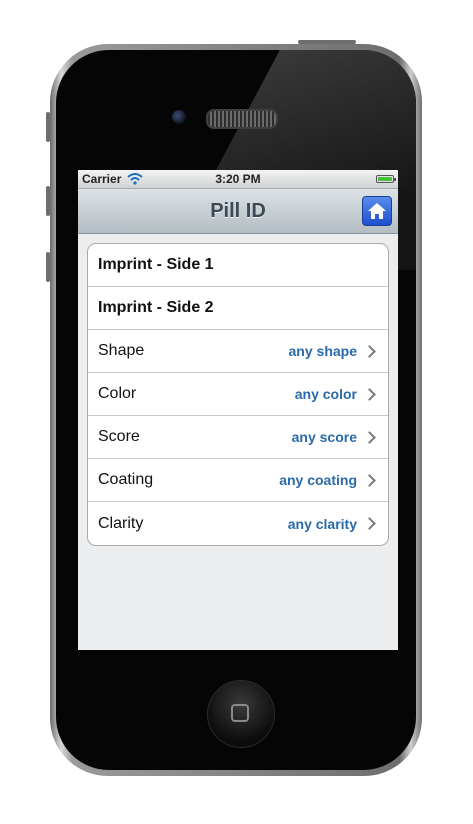  Describe the element at coordinates (156, 307) in the screenshot. I see `row-label: Imprint - Side 2` at that location.